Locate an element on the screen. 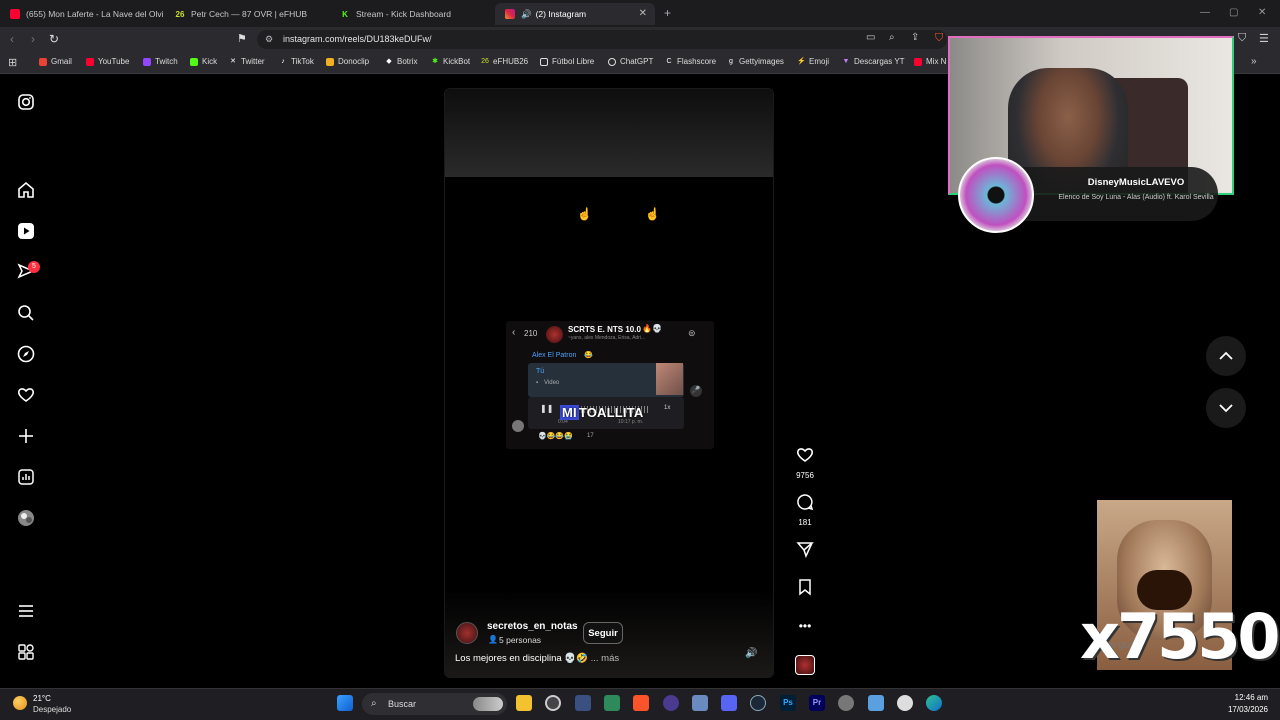 This screenshot has height=720, width=1280. brave-shield-icon: ⛉ is located at coordinates (939, 38).